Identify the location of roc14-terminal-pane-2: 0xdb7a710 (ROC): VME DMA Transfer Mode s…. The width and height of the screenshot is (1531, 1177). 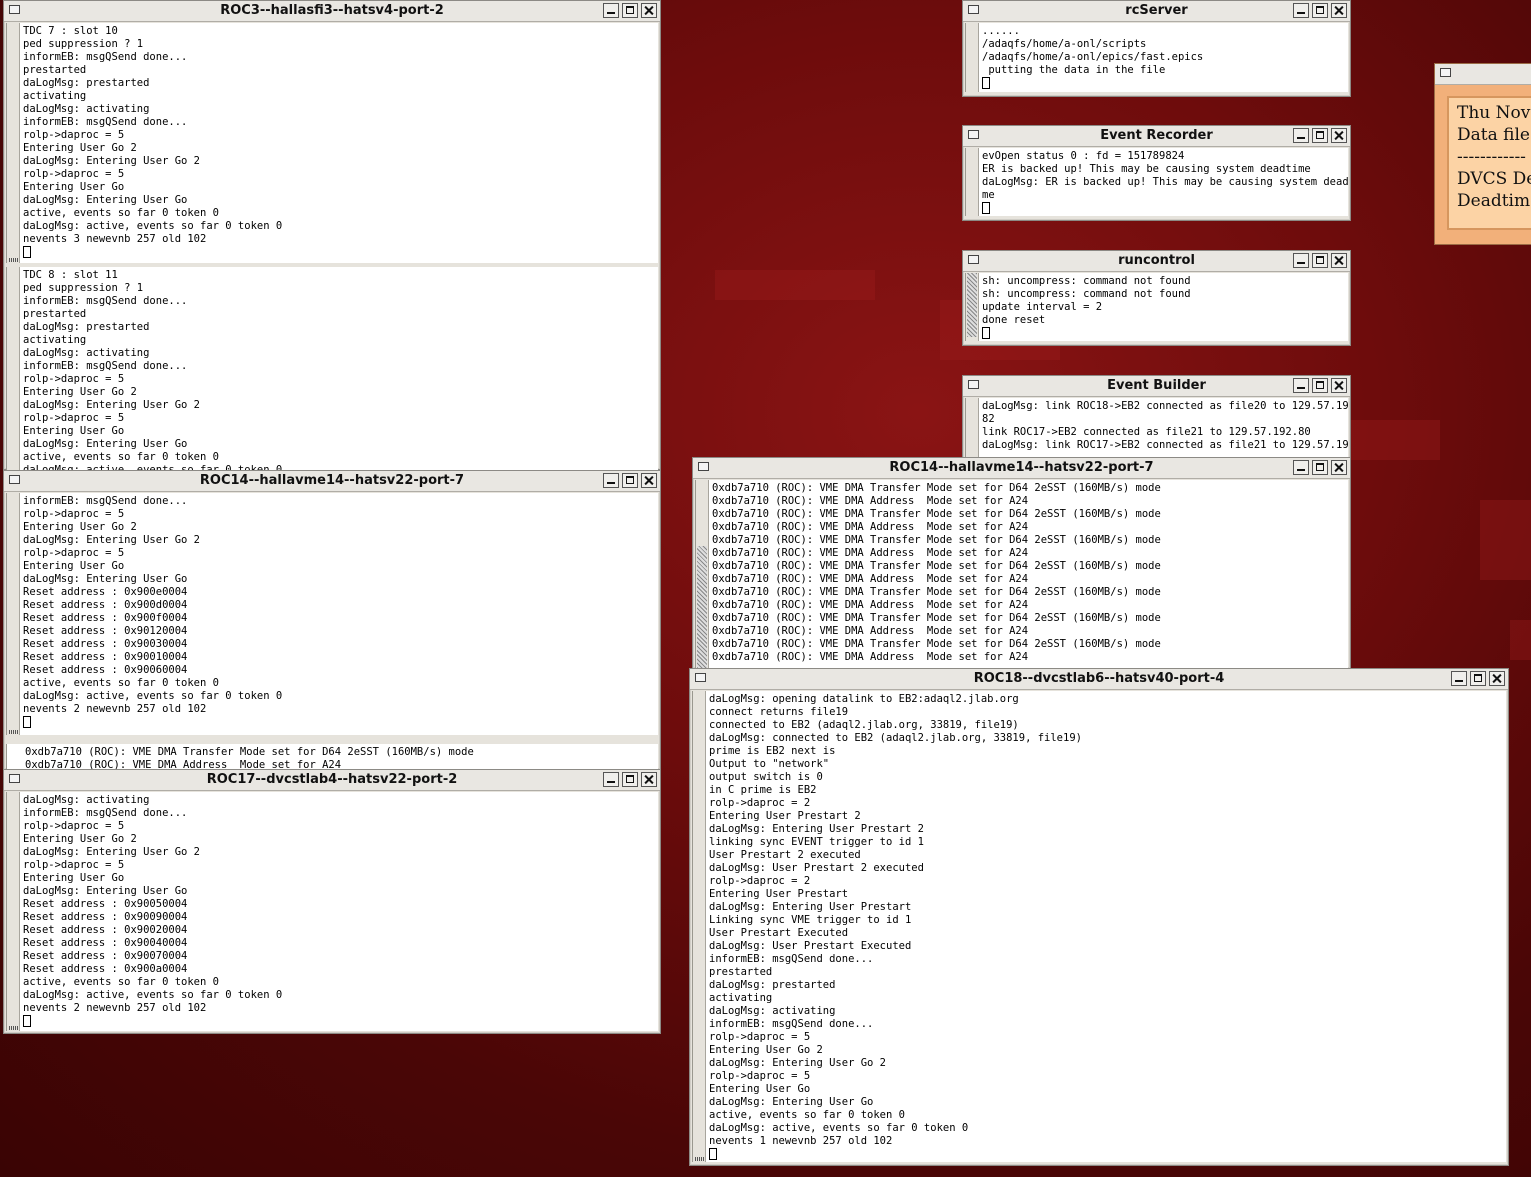
(332, 757).